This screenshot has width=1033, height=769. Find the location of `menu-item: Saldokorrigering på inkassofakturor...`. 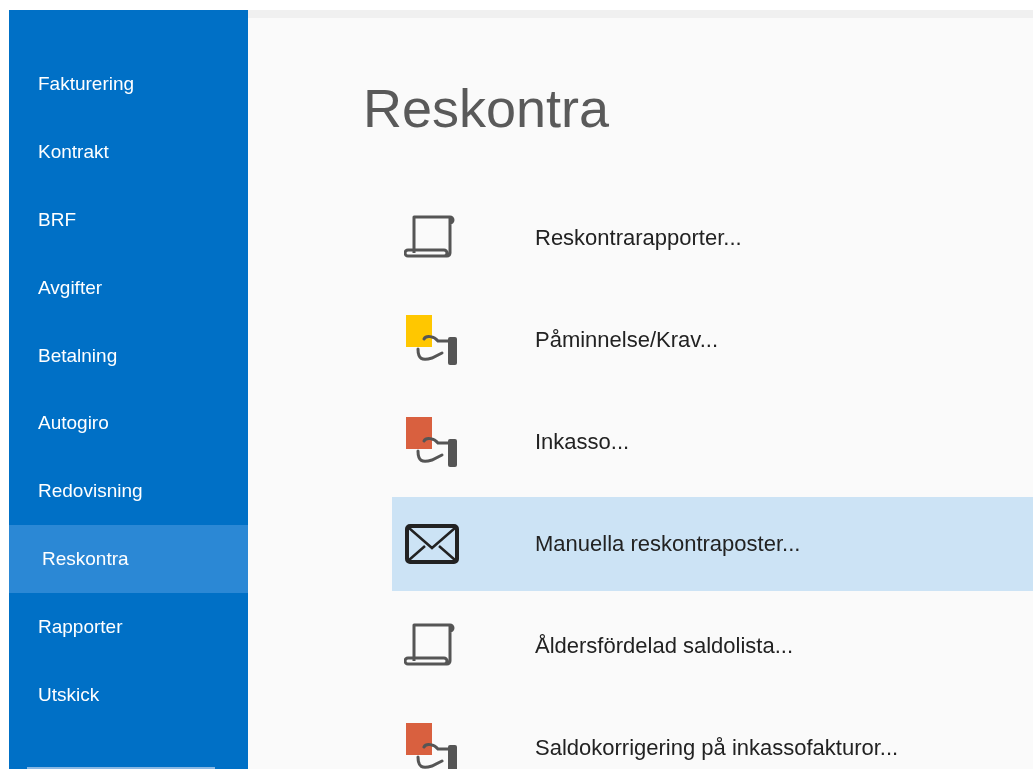

menu-item: Saldokorrigering på inkassofakturor... is located at coordinates (712, 735).